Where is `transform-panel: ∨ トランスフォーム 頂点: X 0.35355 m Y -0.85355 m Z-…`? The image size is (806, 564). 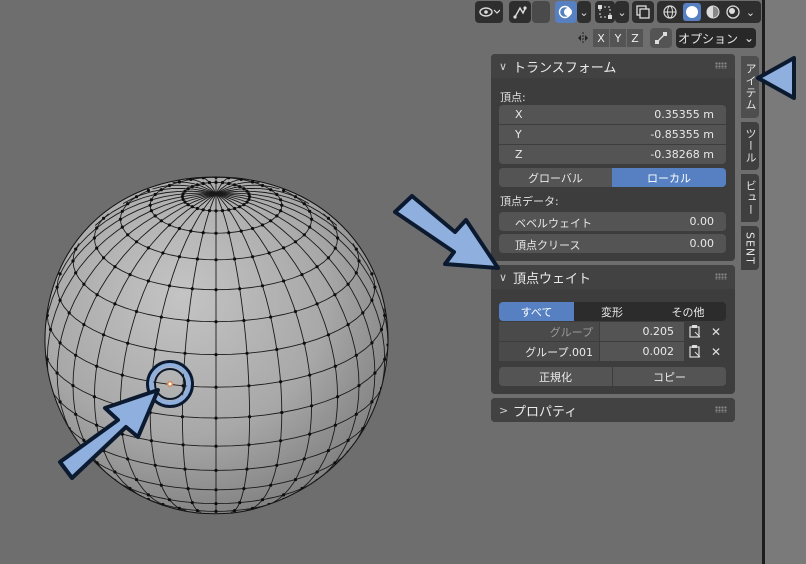 transform-panel: ∨ トランスフォーム 頂点: X 0.35355 m Y -0.85355 m Z-… is located at coordinates (613, 157).